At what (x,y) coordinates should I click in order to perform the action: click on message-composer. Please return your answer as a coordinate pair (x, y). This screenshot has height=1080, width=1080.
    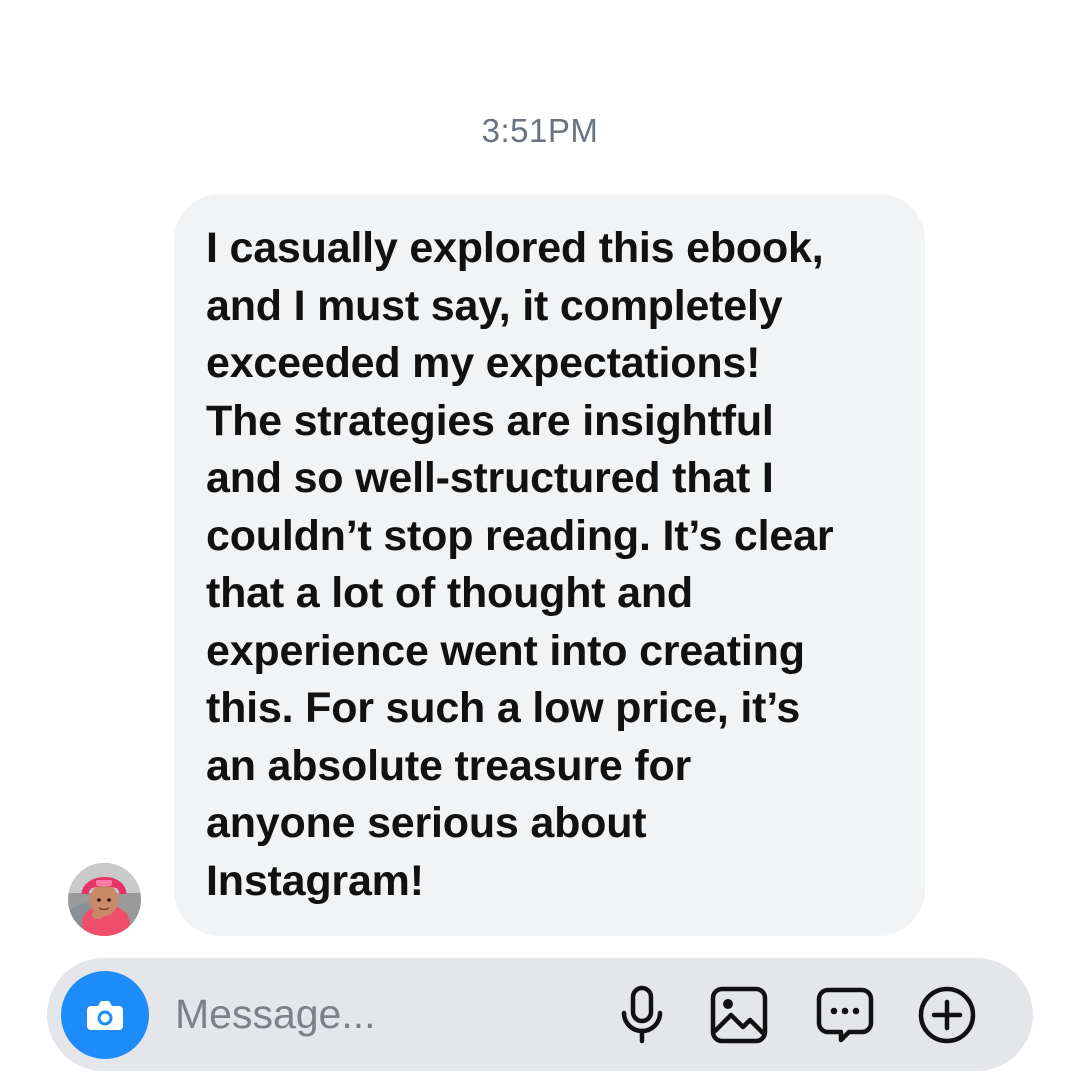
    Looking at the image, I should click on (540, 1014).